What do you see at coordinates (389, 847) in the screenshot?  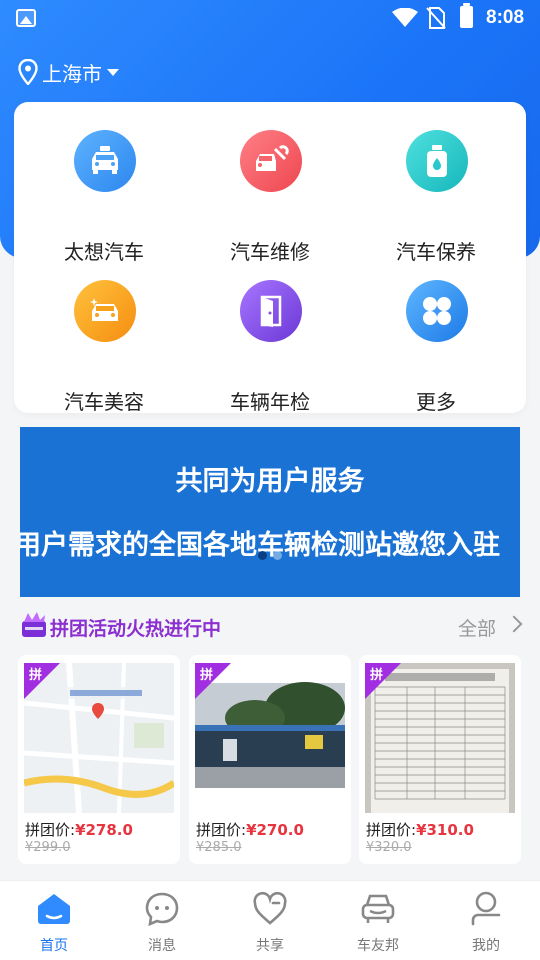 I see `original-price: ¥320.0` at bounding box center [389, 847].